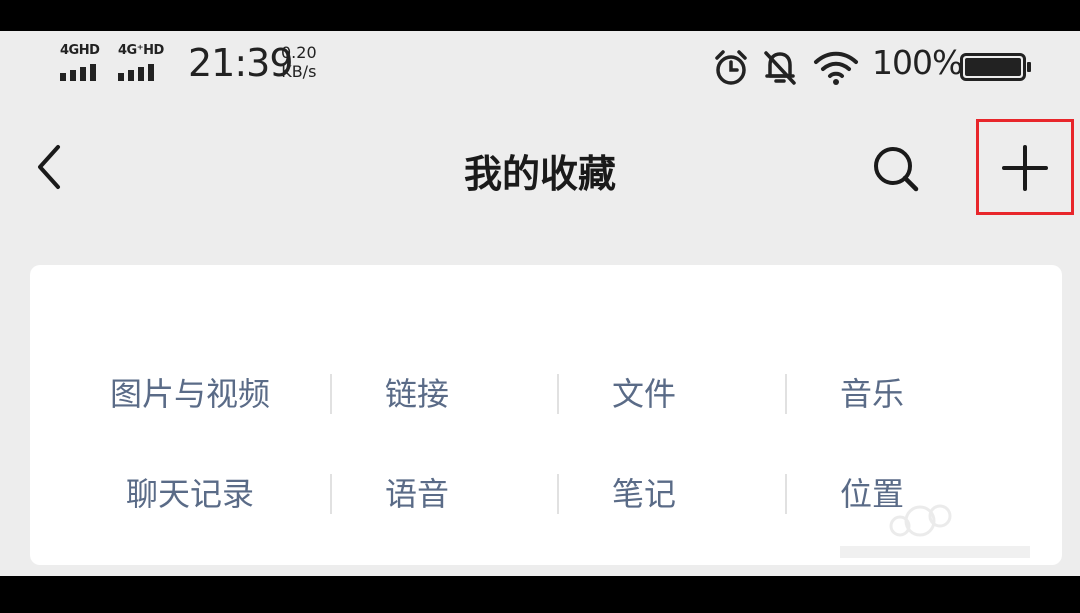 The width and height of the screenshot is (1080, 613). What do you see at coordinates (935, 531) in the screenshot?
I see `watermark-image` at bounding box center [935, 531].